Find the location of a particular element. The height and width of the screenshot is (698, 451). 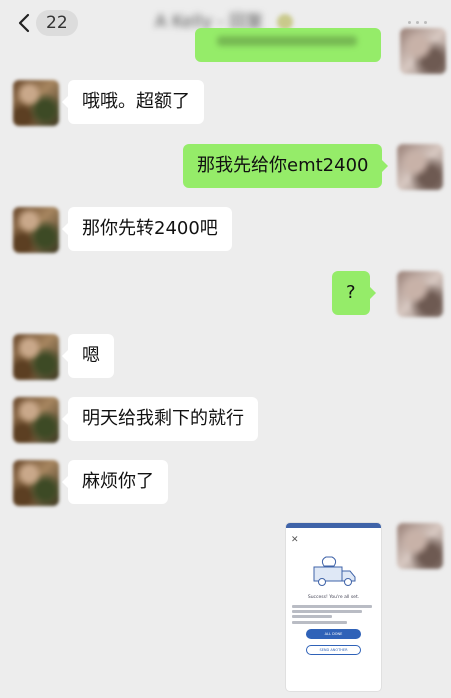

screenshot-status-bar is located at coordinates (333, 525).